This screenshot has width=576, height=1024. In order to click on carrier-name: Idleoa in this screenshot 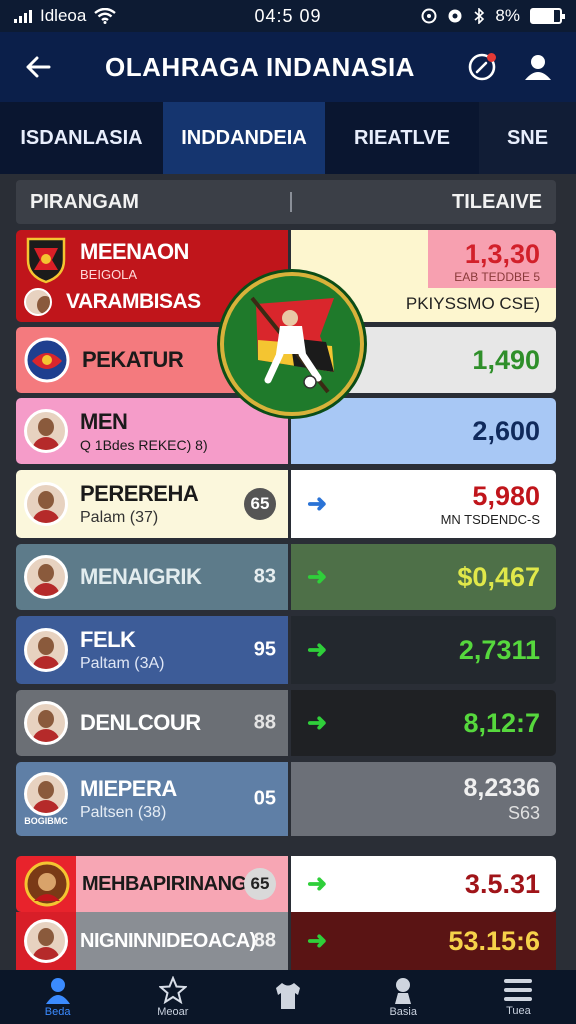, I will do `click(63, 15)`.